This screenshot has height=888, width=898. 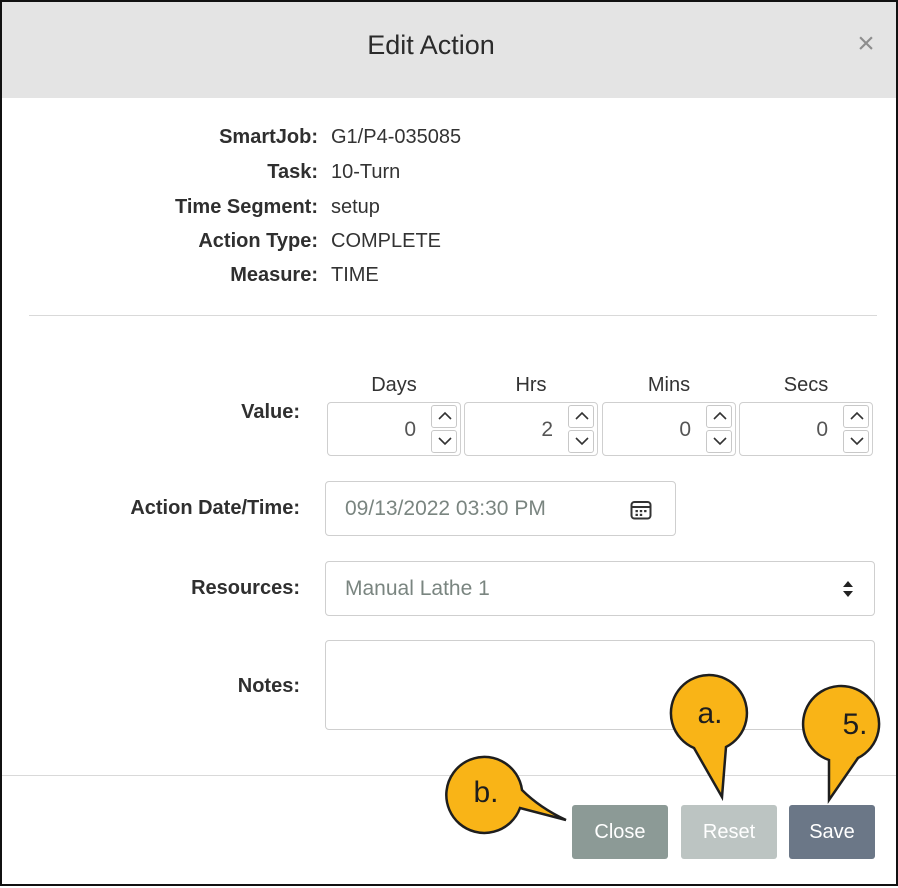 What do you see at coordinates (600, 588) in the screenshot?
I see `resources-select: Manual Lathe 1` at bounding box center [600, 588].